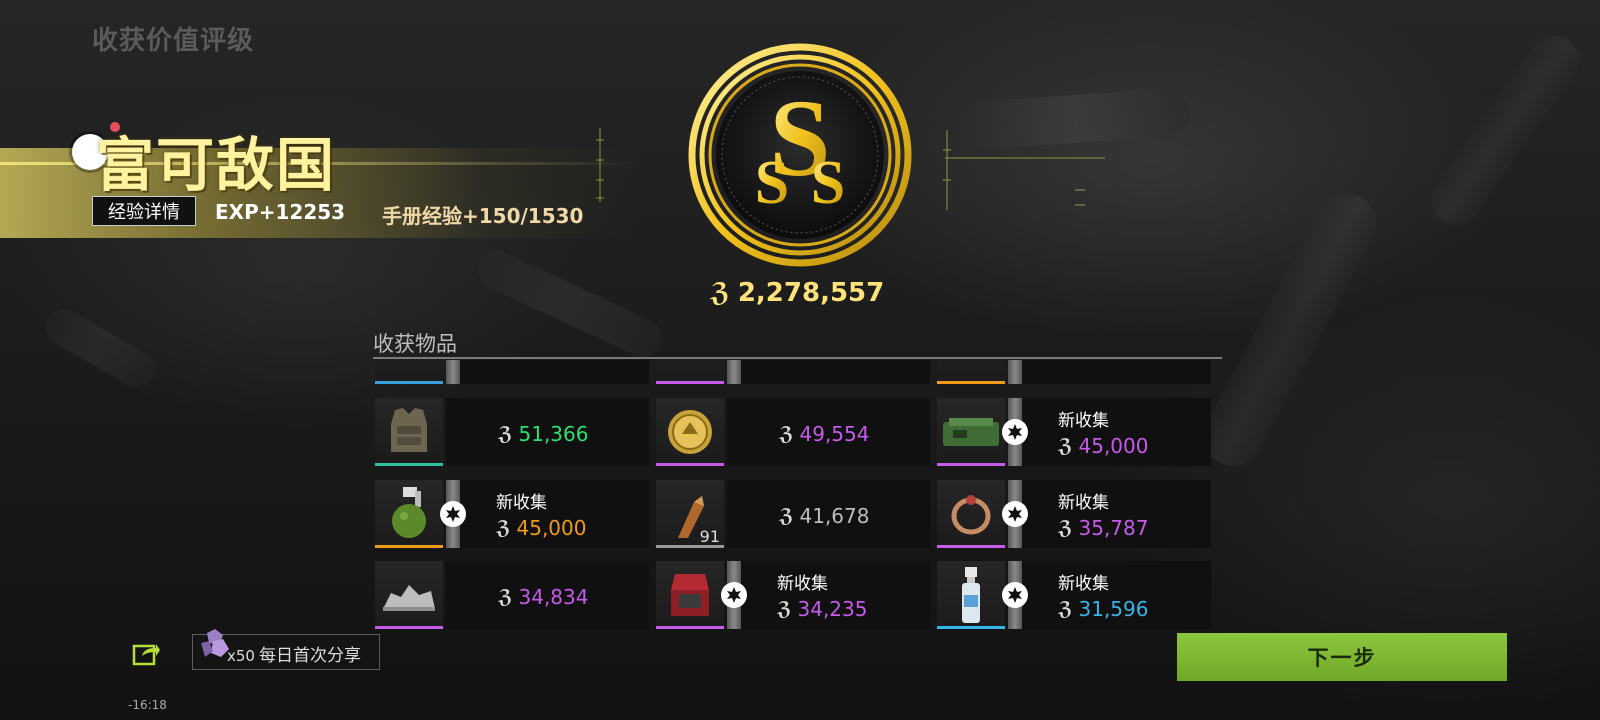  I want to click on exp-detail-button: 经验详情, so click(144, 211).